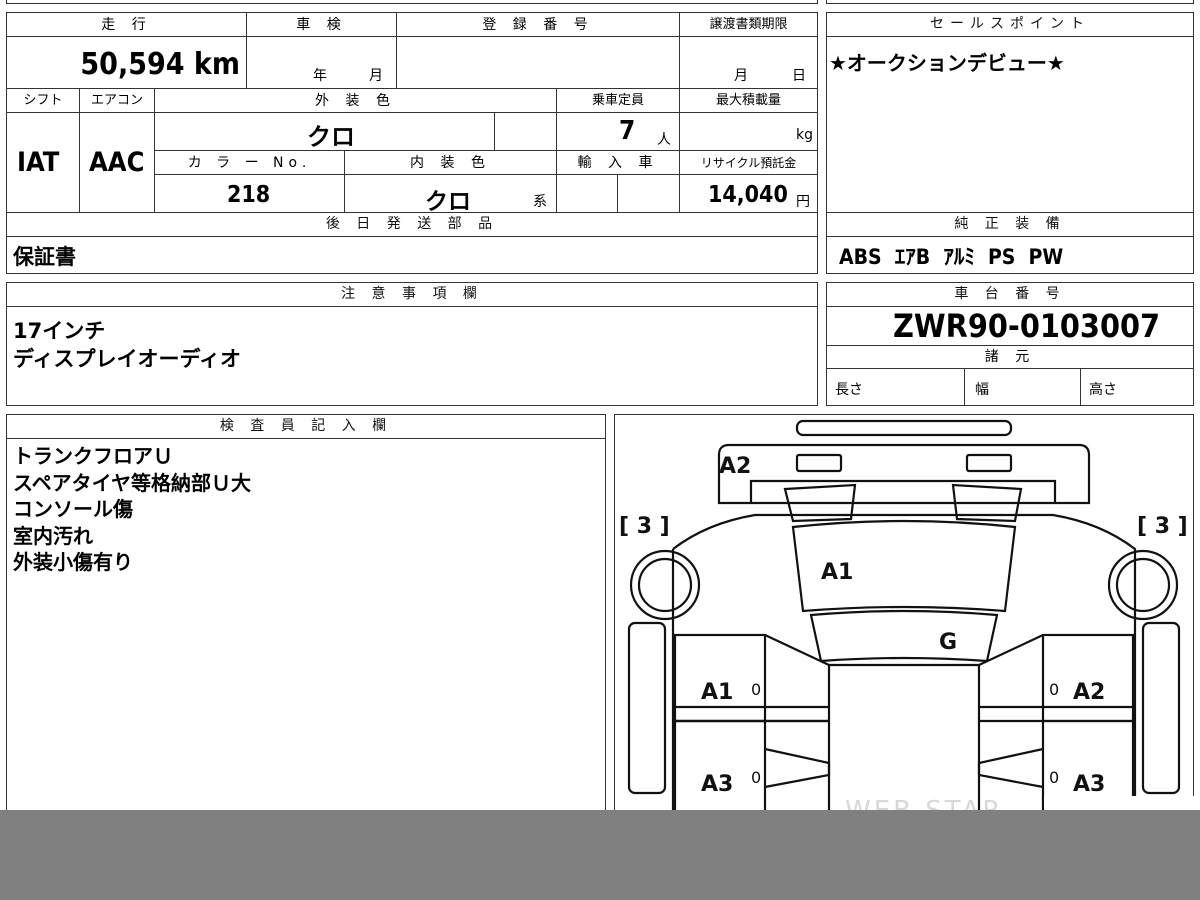 The width and height of the screenshot is (1200, 900). Describe the element at coordinates (1027, 326) in the screenshot. I see `chassis-value: ZWR90-0103007` at that location.